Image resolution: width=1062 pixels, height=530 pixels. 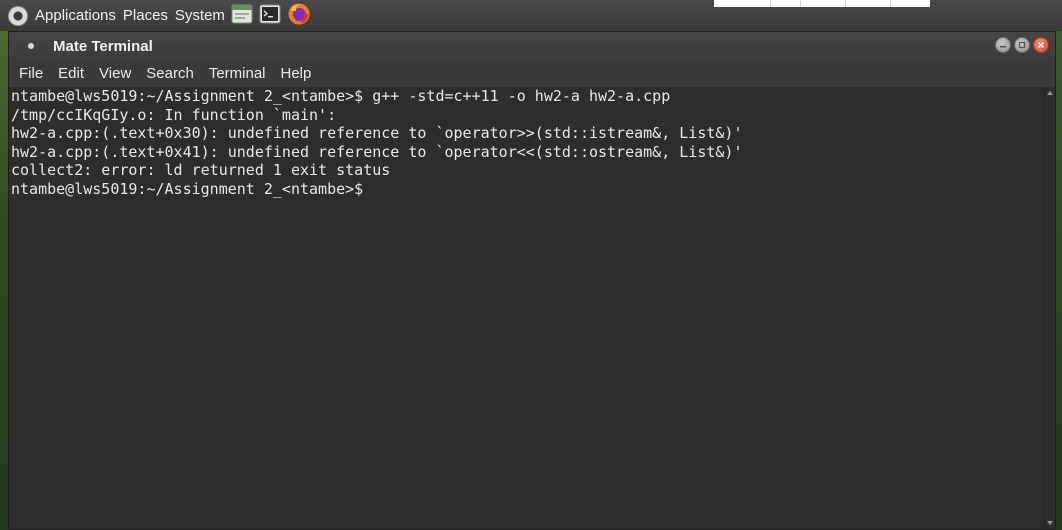 What do you see at coordinates (170, 73) in the screenshot?
I see `menu-search: Search` at bounding box center [170, 73].